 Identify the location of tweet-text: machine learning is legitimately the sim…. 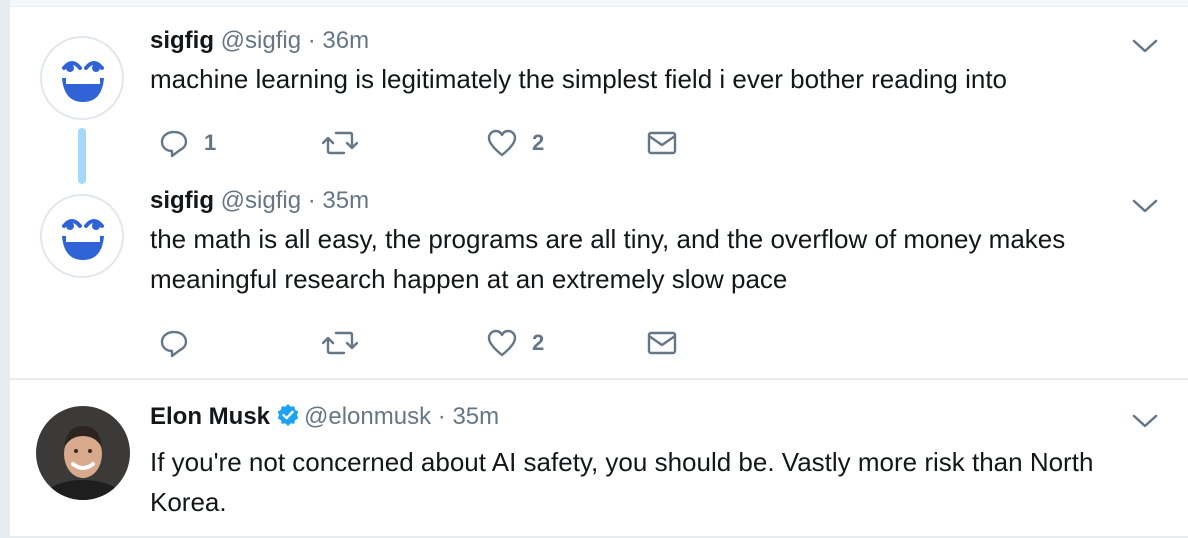
(578, 79).